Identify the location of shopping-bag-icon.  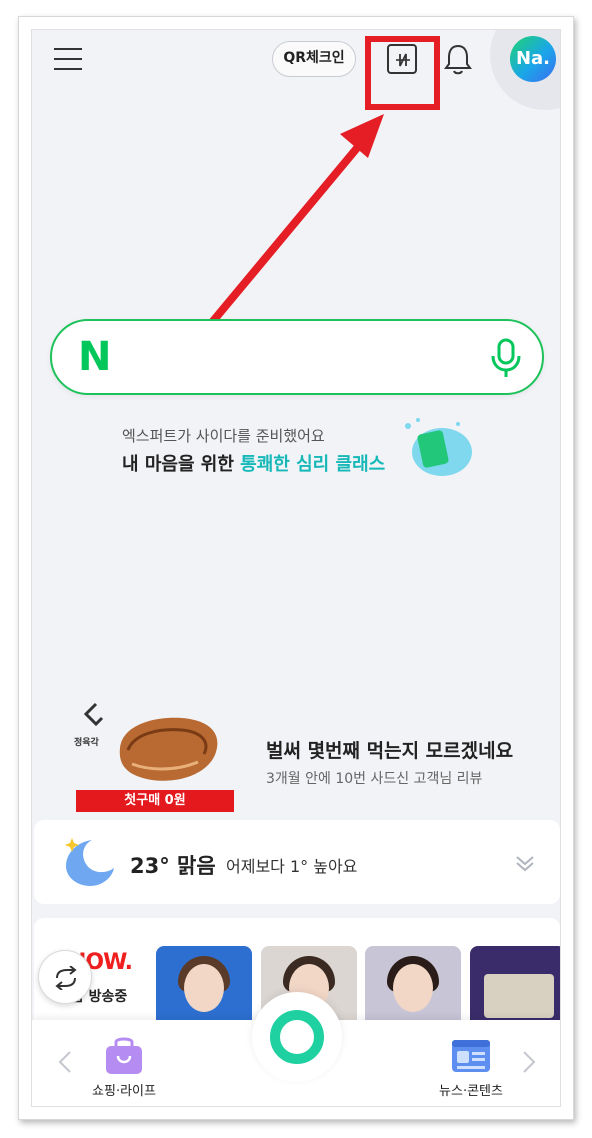
(124, 1055).